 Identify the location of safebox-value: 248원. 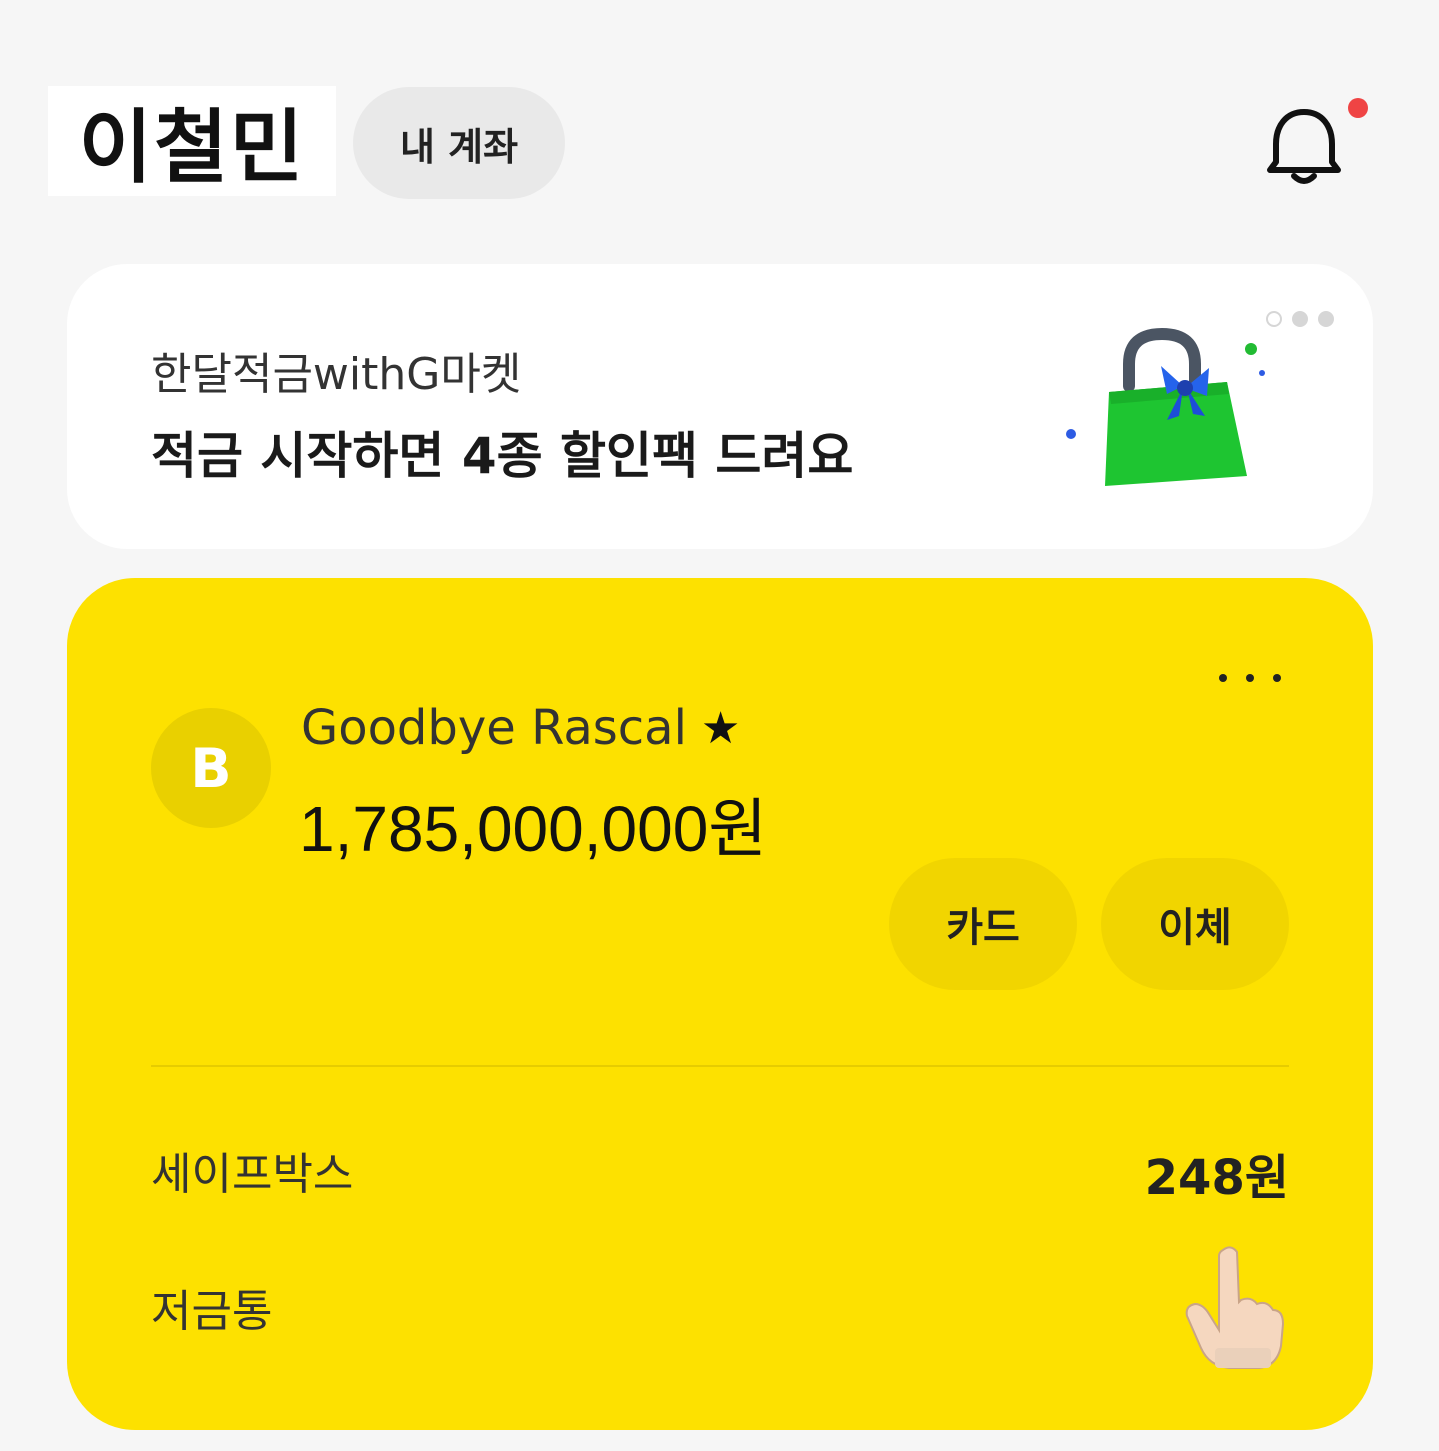
(1216, 1178).